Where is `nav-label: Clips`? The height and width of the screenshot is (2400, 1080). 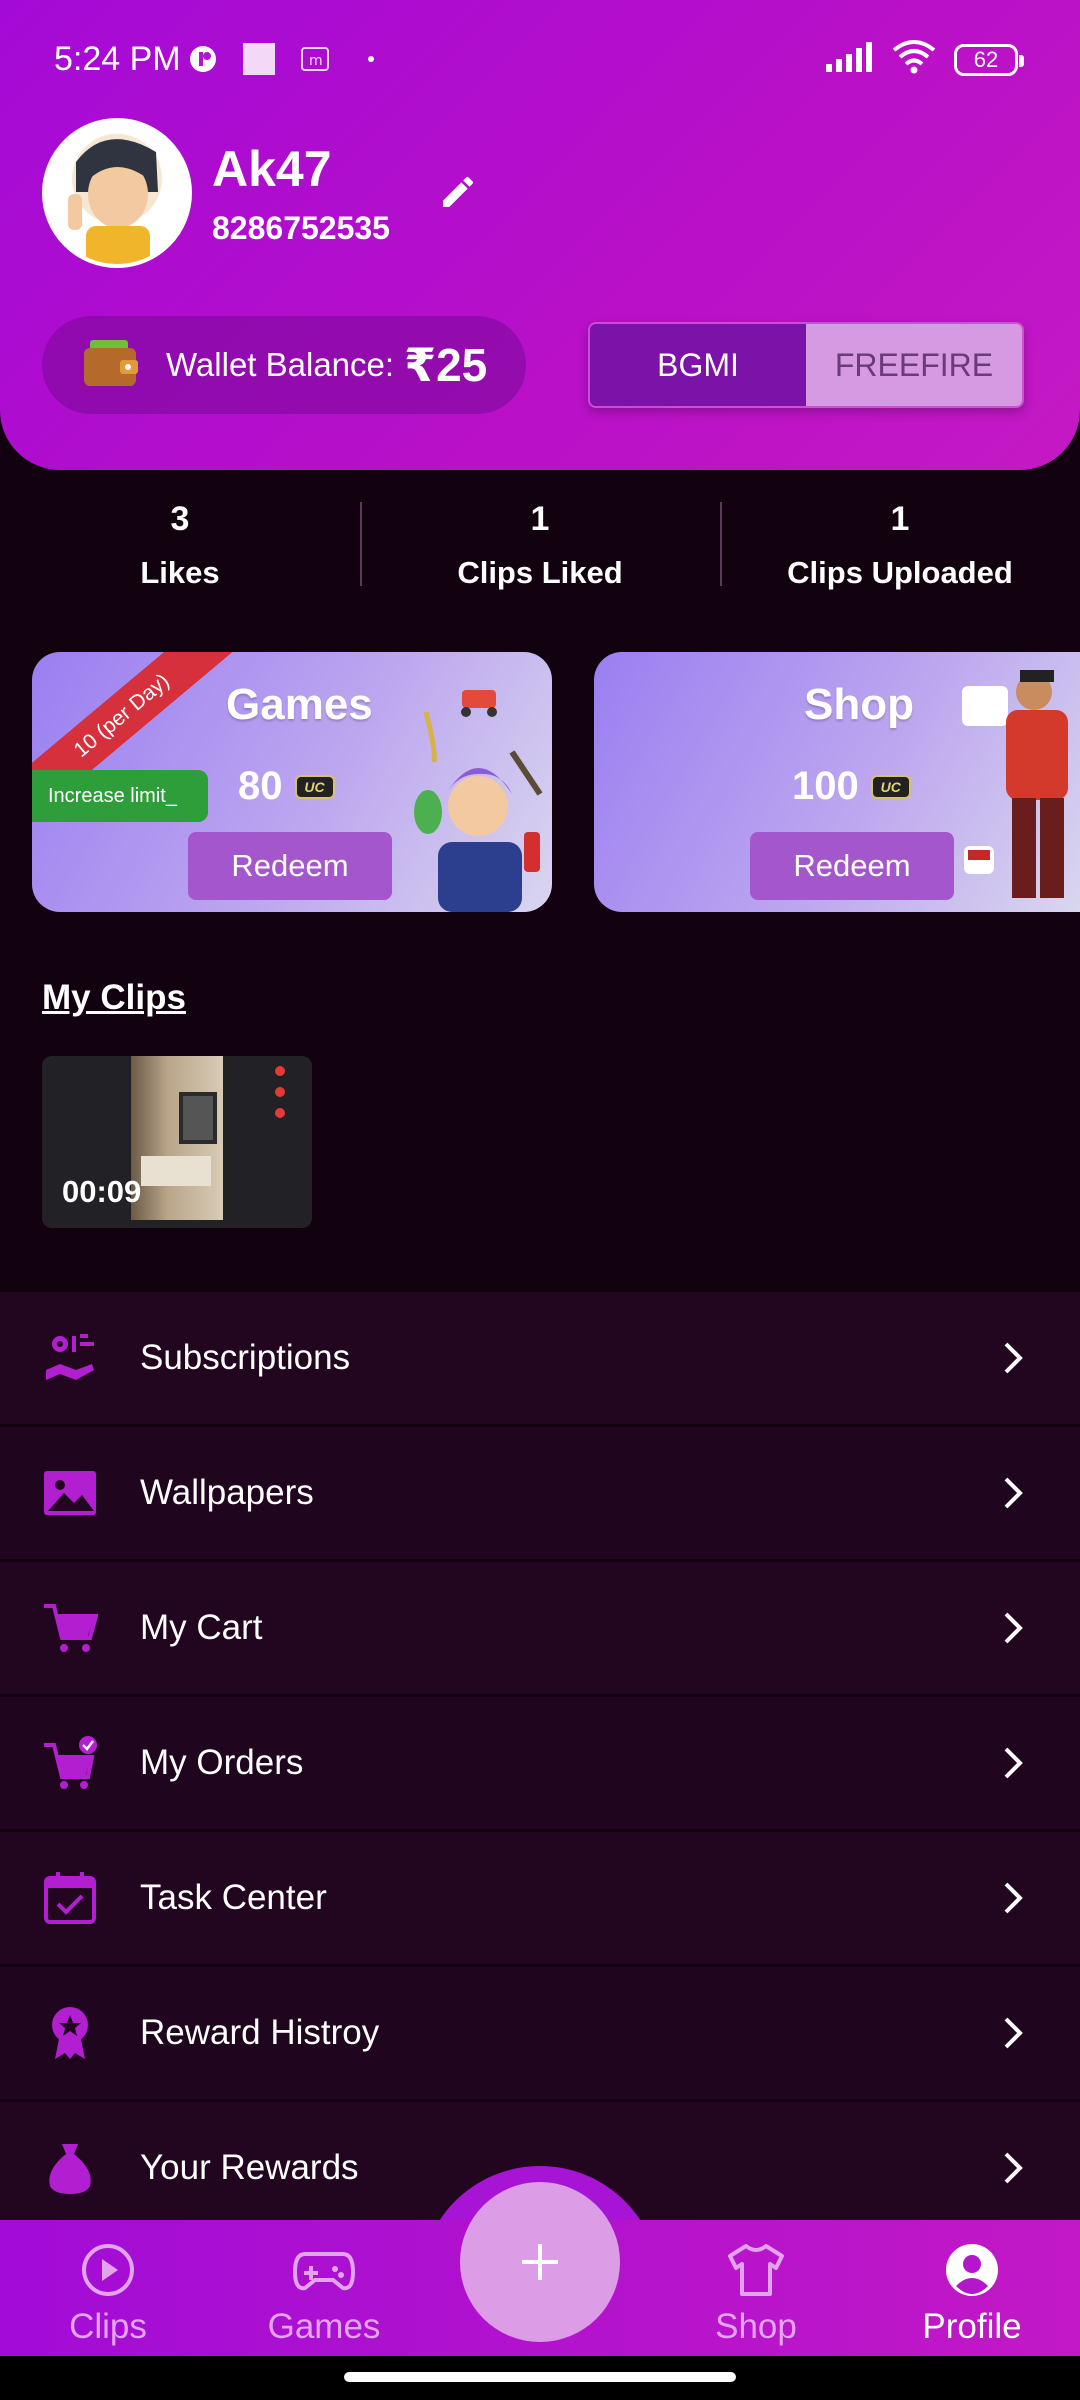
nav-label: Clips is located at coordinates (108, 2326).